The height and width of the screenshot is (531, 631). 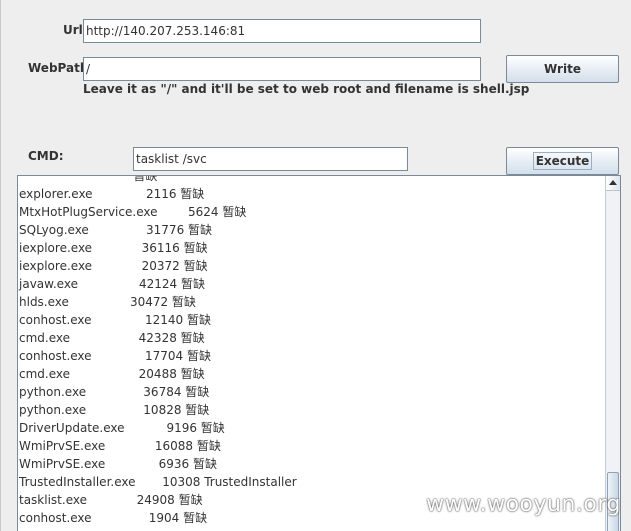 I want to click on output-line: 暂缺, so click(x=88, y=179).